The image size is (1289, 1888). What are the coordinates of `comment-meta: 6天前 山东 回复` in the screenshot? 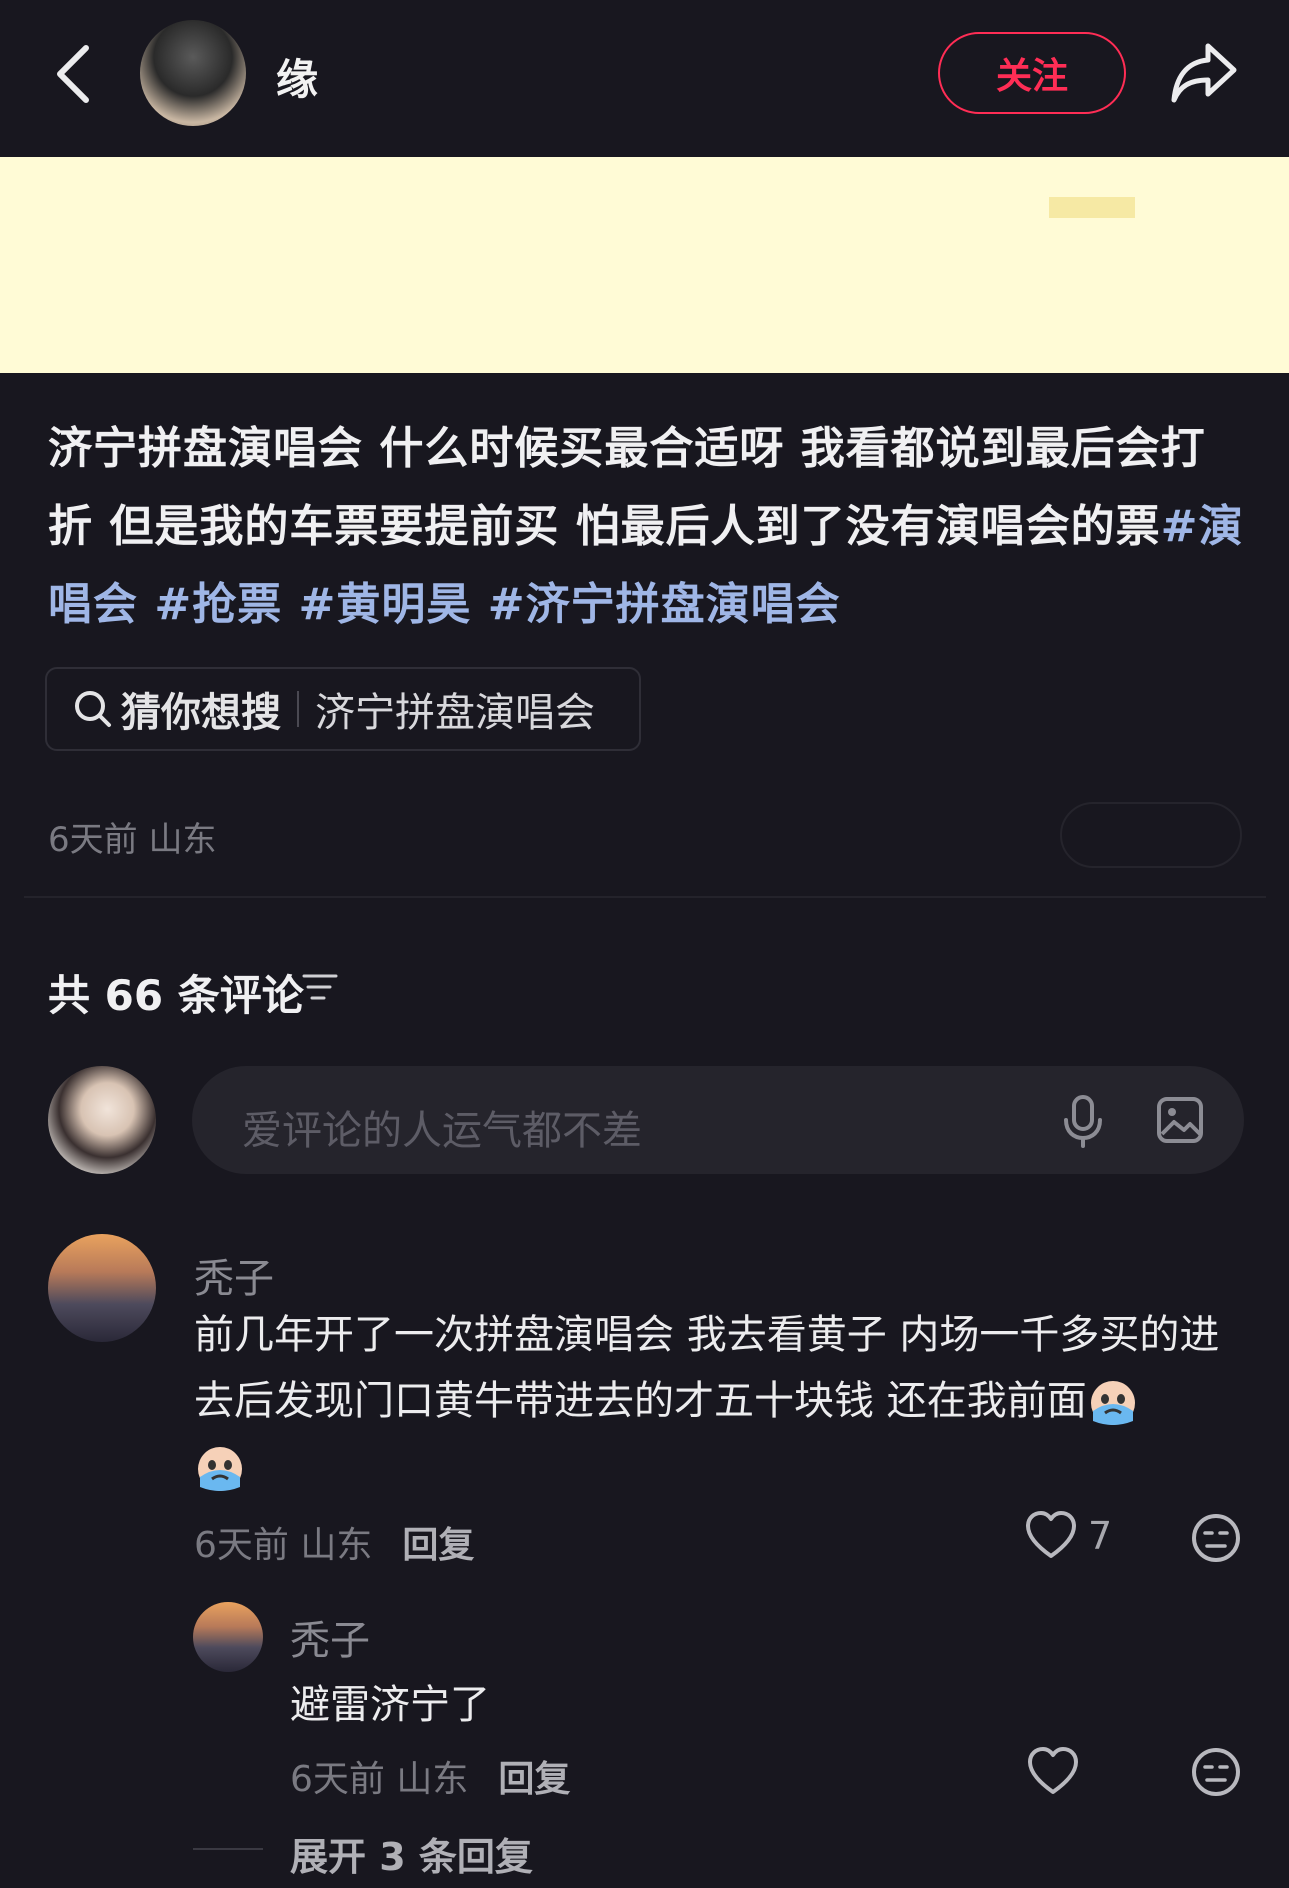 It's located at (334, 1542).